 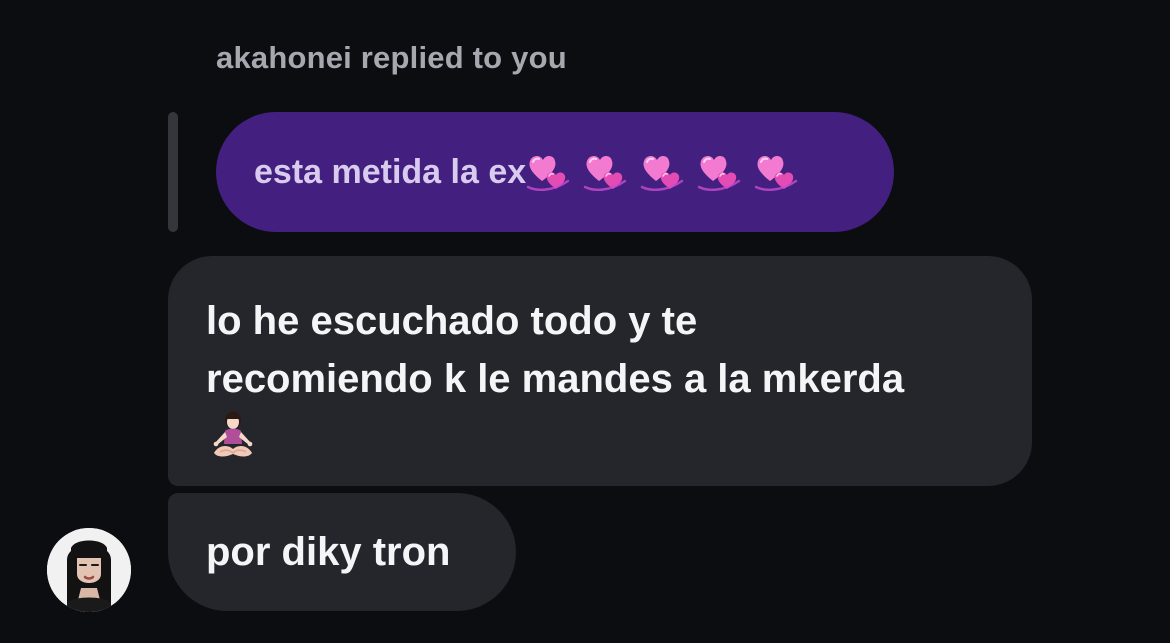 I want to click on quoted-message-emojis, so click(x=668, y=172).